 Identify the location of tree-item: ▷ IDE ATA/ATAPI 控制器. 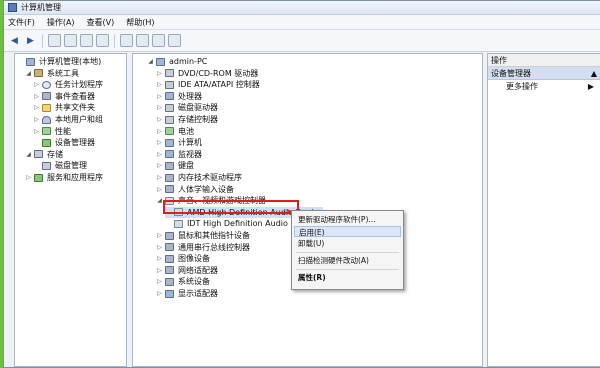
(208, 84).